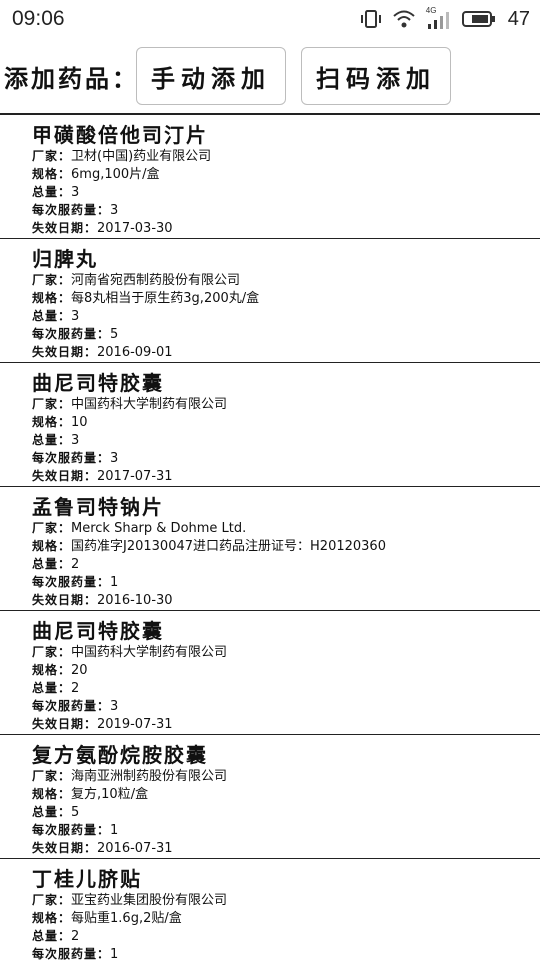 This screenshot has height=960, width=540. I want to click on manual-add-button: 手动添加, so click(211, 76).